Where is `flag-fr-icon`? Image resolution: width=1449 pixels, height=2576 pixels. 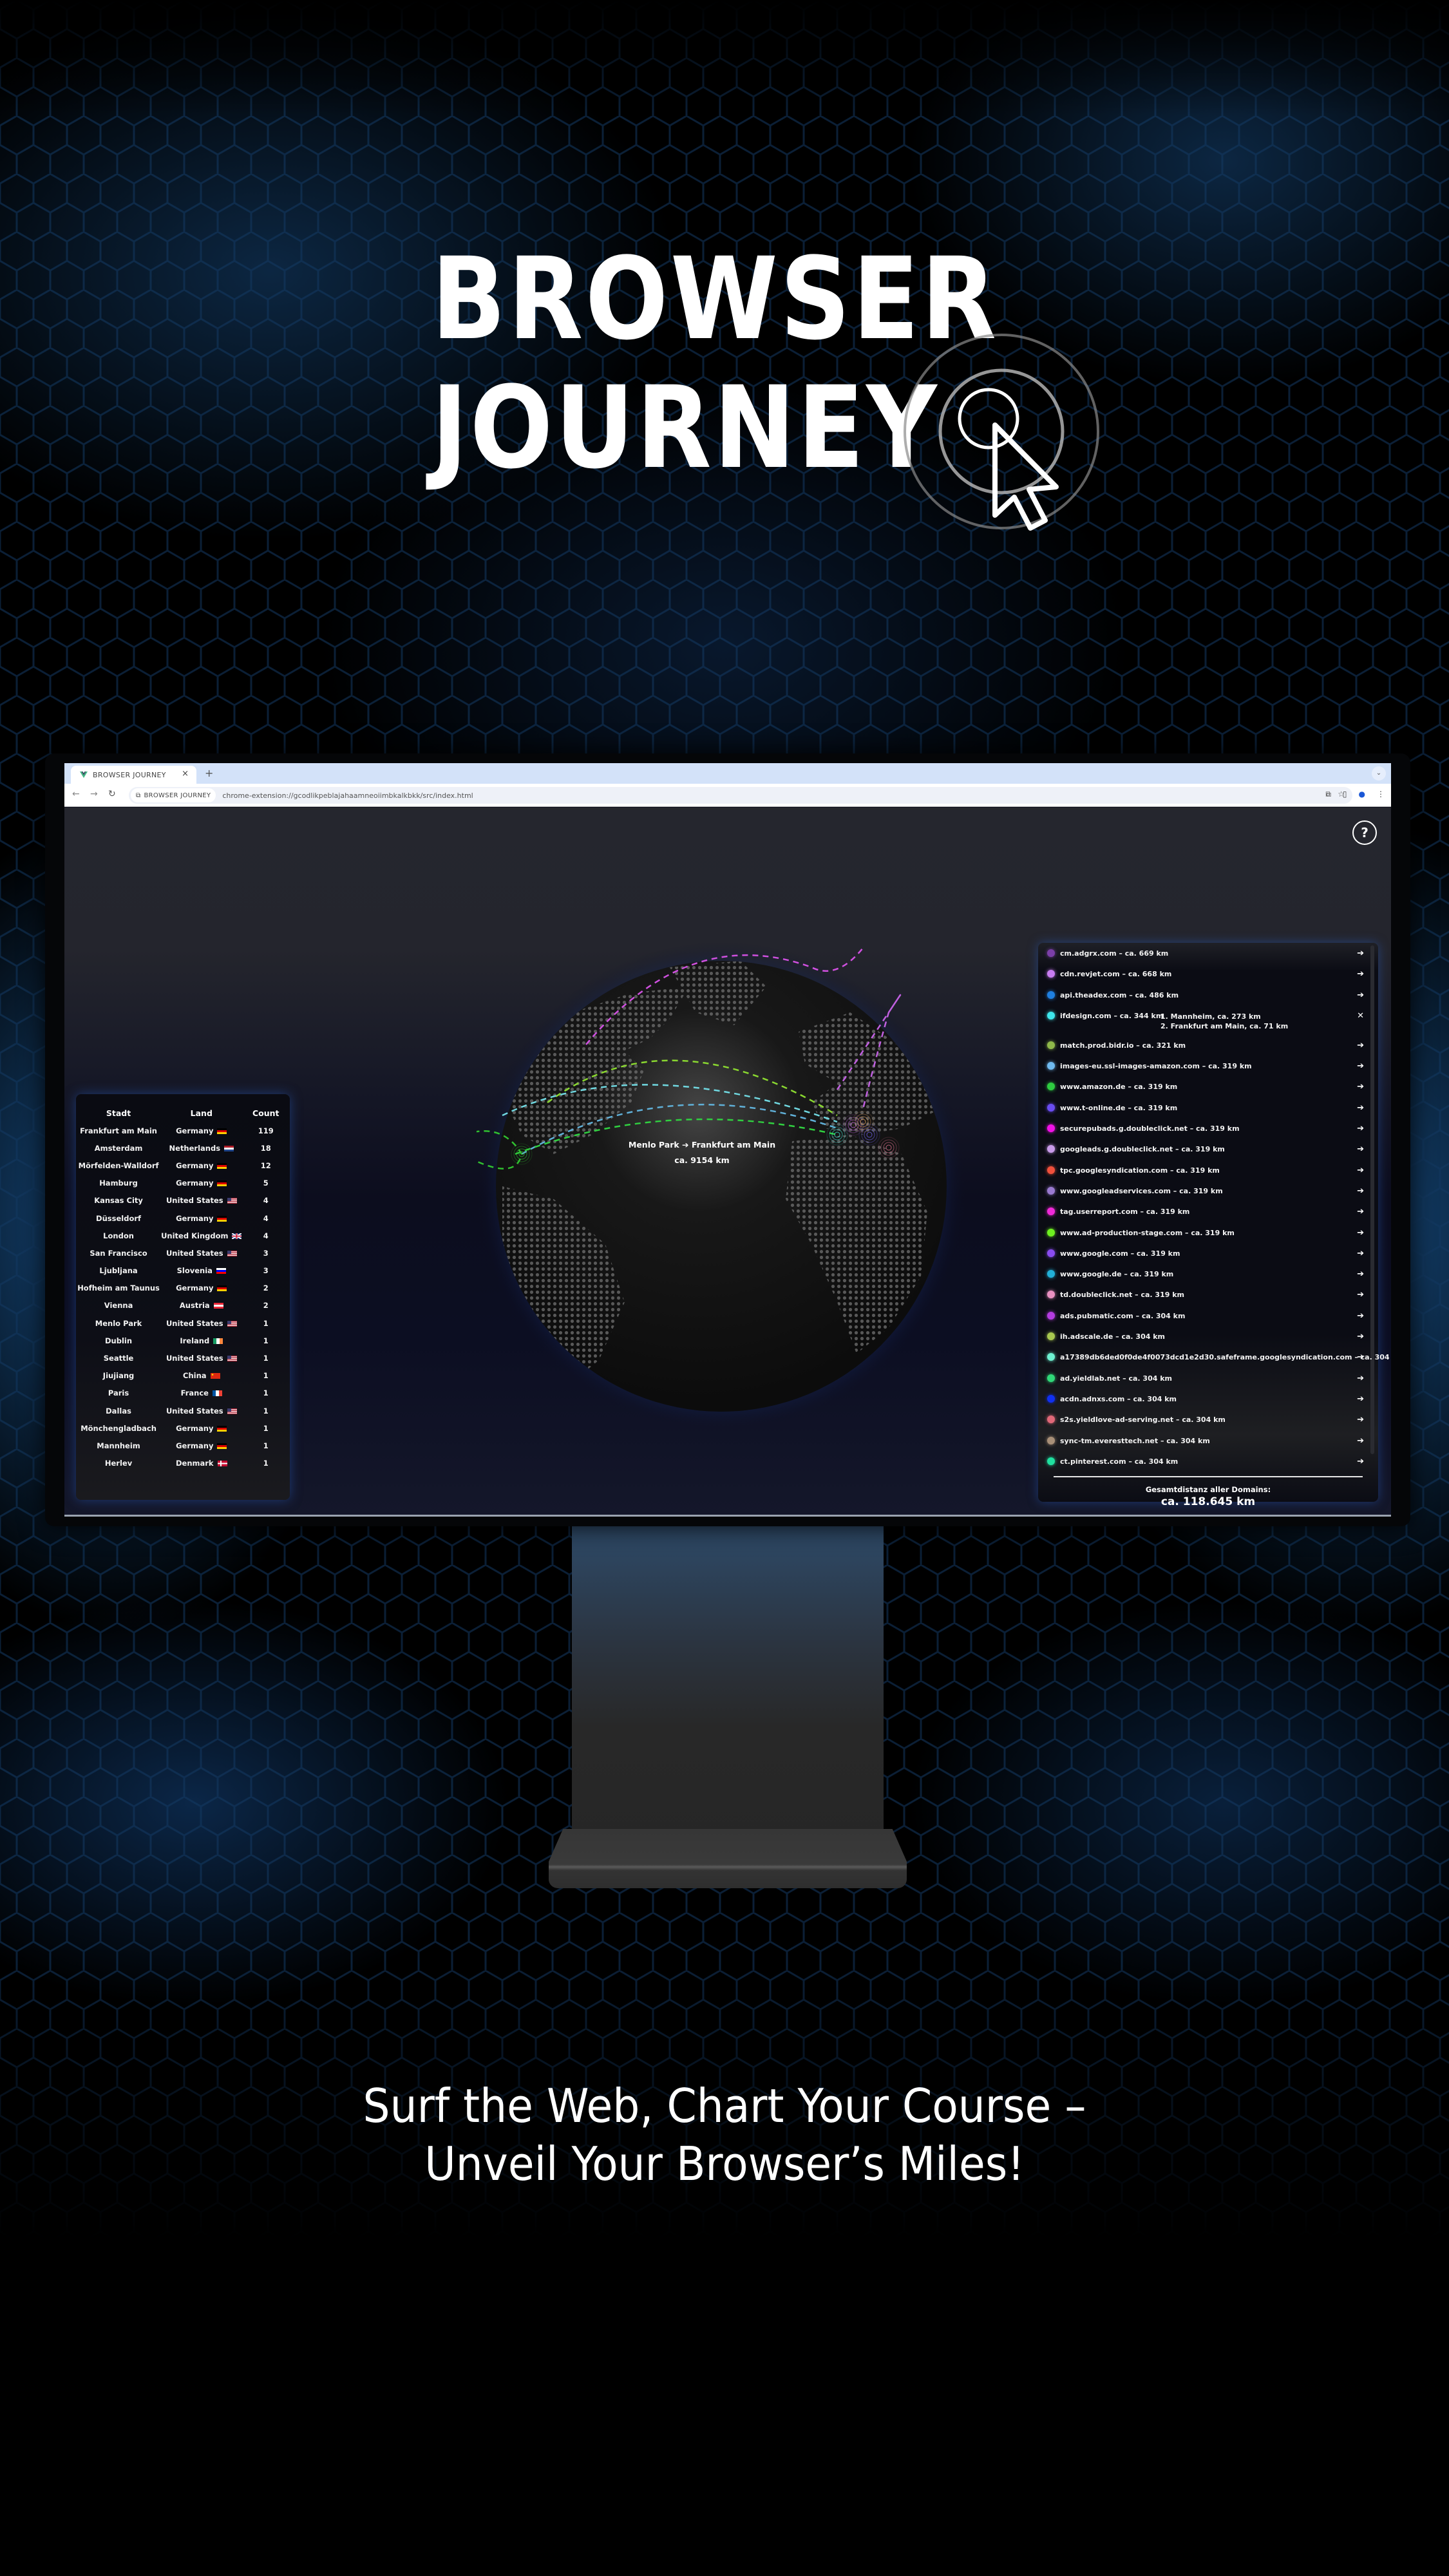 flag-fr-icon is located at coordinates (217, 1393).